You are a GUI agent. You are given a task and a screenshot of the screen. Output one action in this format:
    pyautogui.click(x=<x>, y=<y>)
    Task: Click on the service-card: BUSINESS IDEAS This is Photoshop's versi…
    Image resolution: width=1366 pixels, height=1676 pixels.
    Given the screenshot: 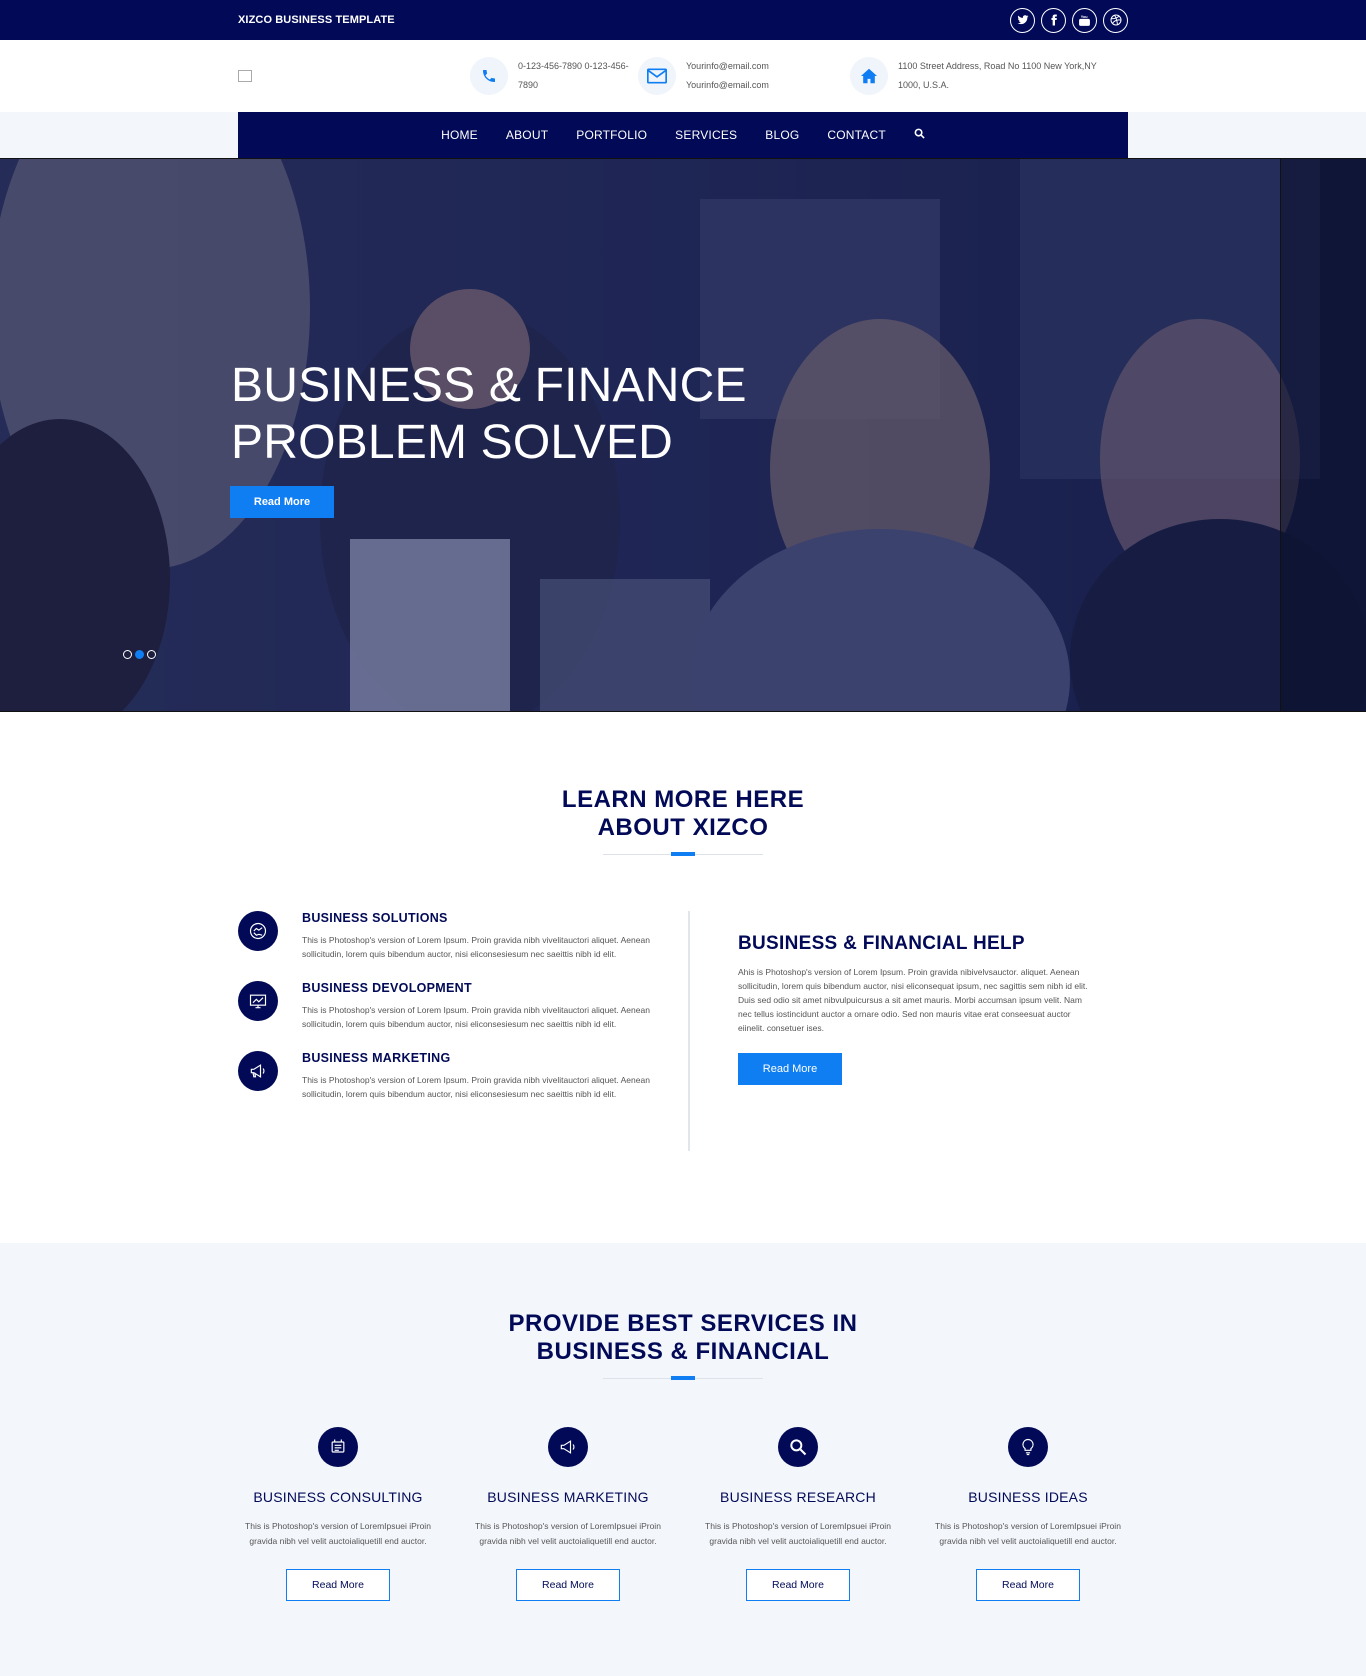 What is the action you would take?
    pyautogui.click(x=1028, y=1514)
    